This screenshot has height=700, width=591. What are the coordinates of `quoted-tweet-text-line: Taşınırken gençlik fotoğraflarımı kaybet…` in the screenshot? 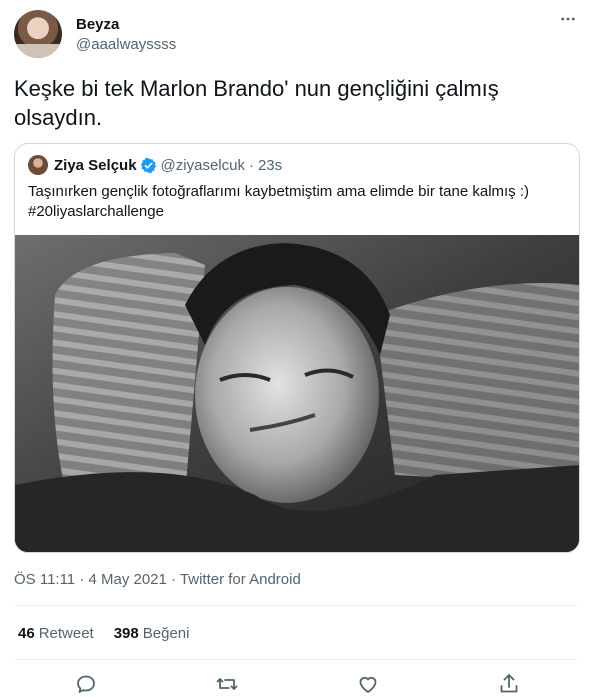 It's located at (279, 191).